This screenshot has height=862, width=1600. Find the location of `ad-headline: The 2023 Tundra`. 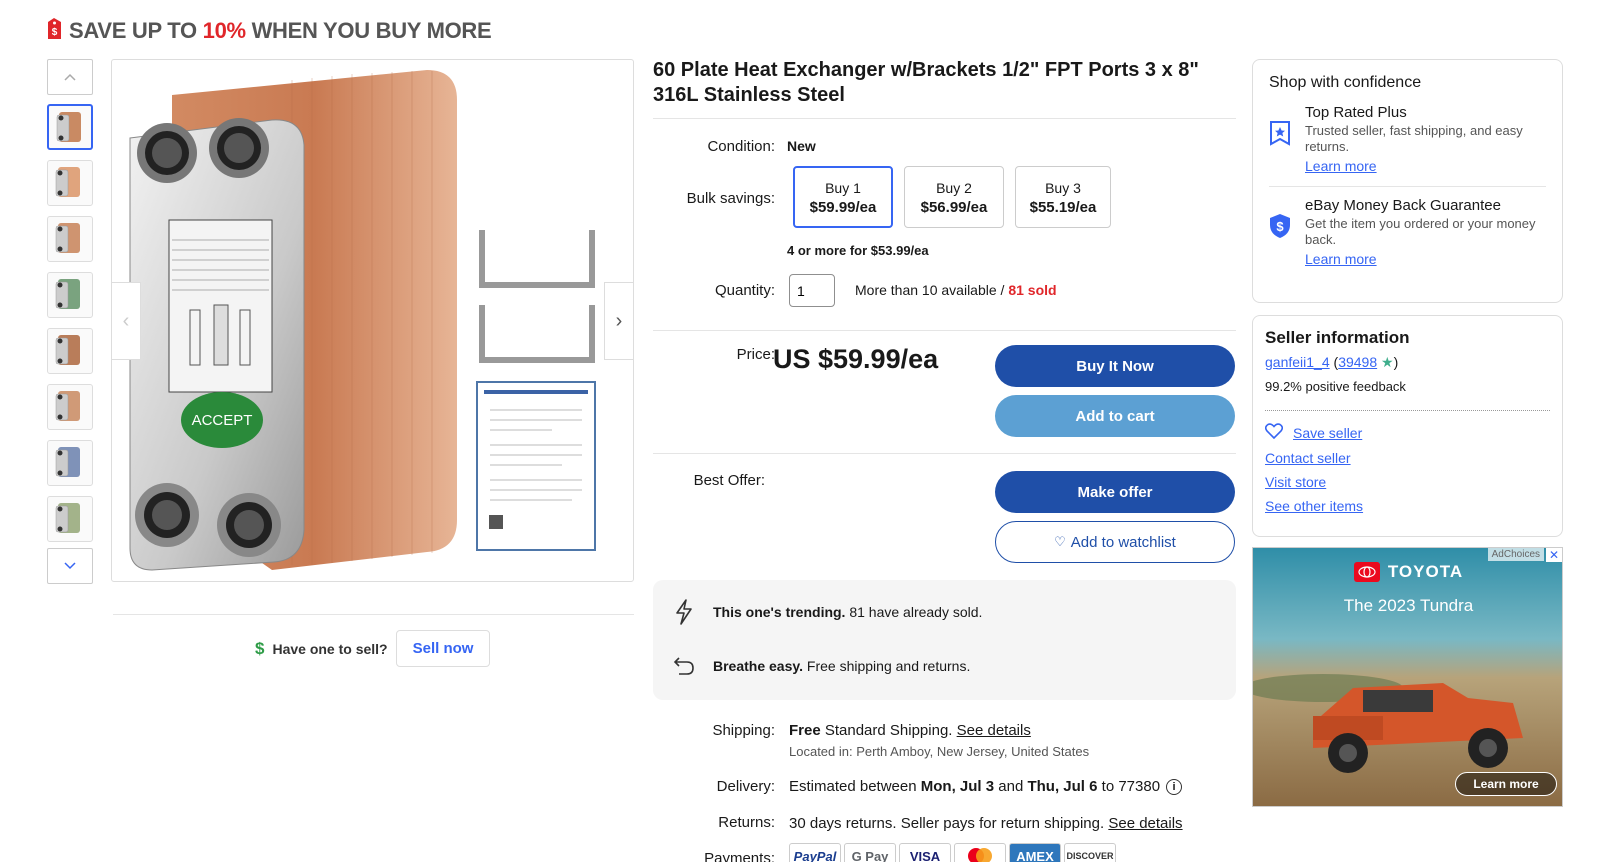

ad-headline: The 2023 Tundra is located at coordinates (1408, 605).